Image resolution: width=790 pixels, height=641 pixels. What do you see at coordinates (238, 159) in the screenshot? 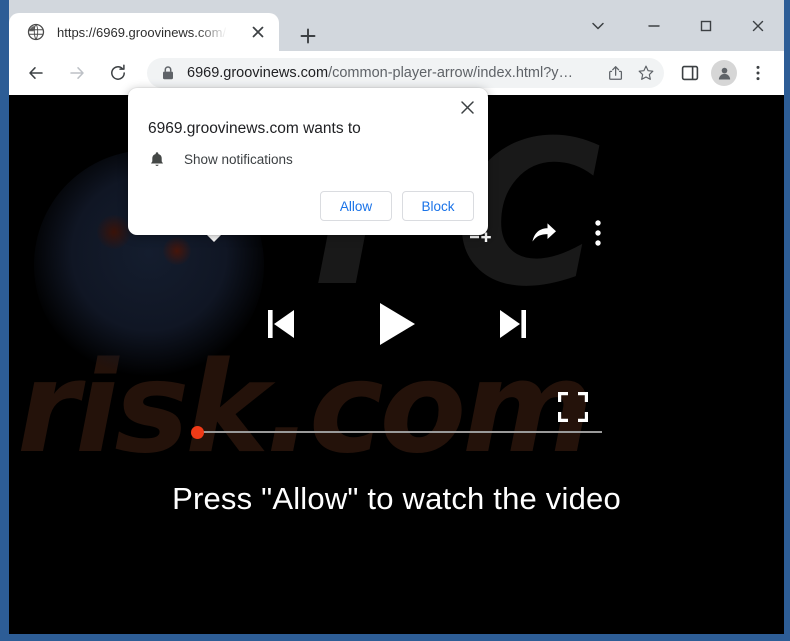
I see `dialog-permission-label: Show notifications` at bounding box center [238, 159].